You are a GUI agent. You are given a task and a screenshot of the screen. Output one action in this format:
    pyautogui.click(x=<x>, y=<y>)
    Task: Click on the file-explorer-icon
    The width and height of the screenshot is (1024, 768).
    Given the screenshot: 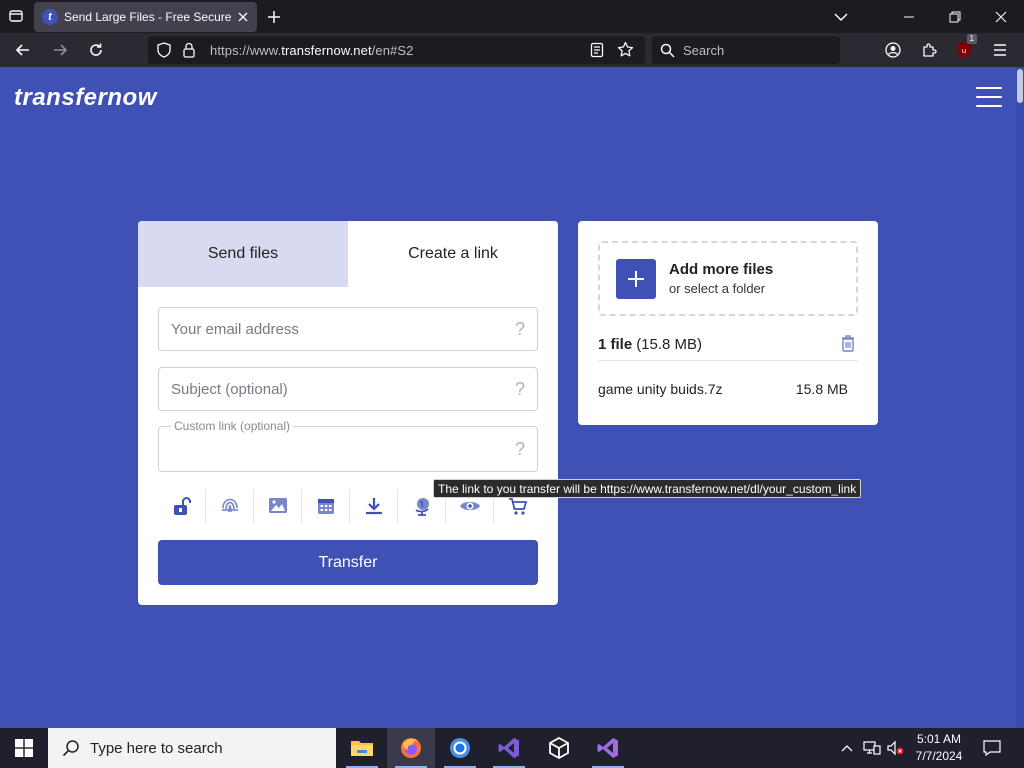 What is the action you would take?
    pyautogui.click(x=362, y=748)
    